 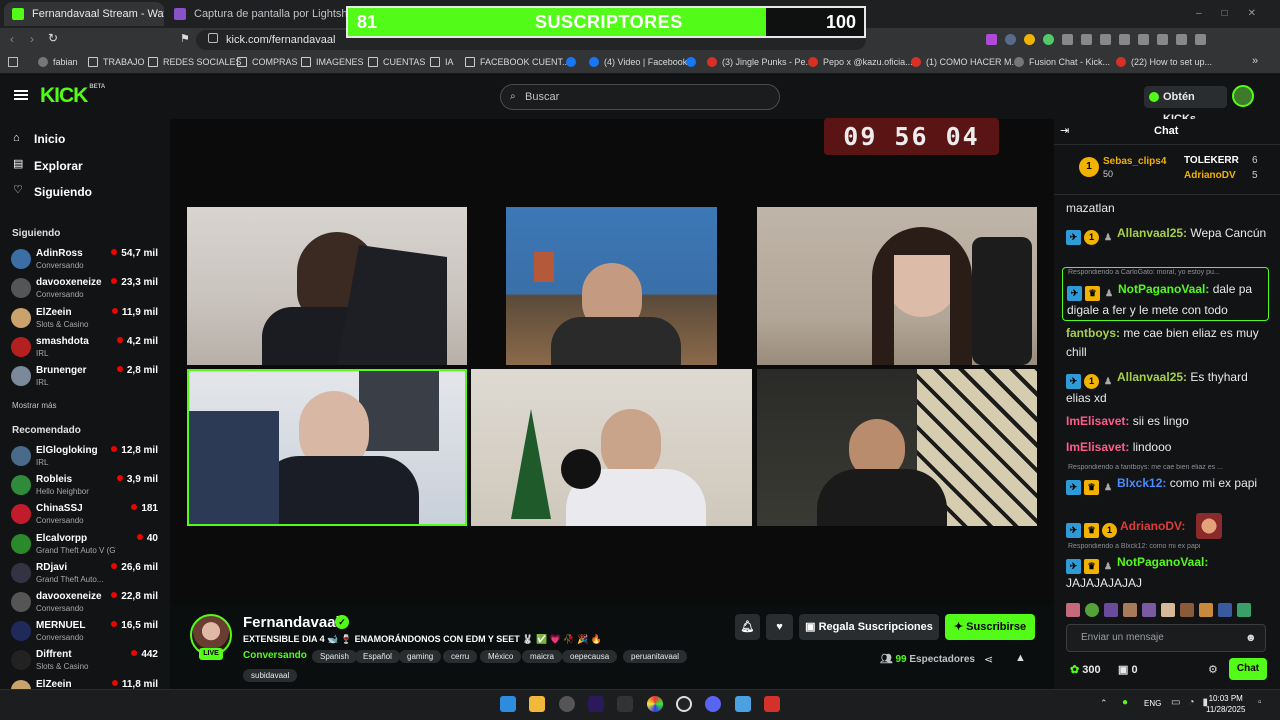 I want to click on notification-bell-button: 🔔︎, so click(x=747, y=627).